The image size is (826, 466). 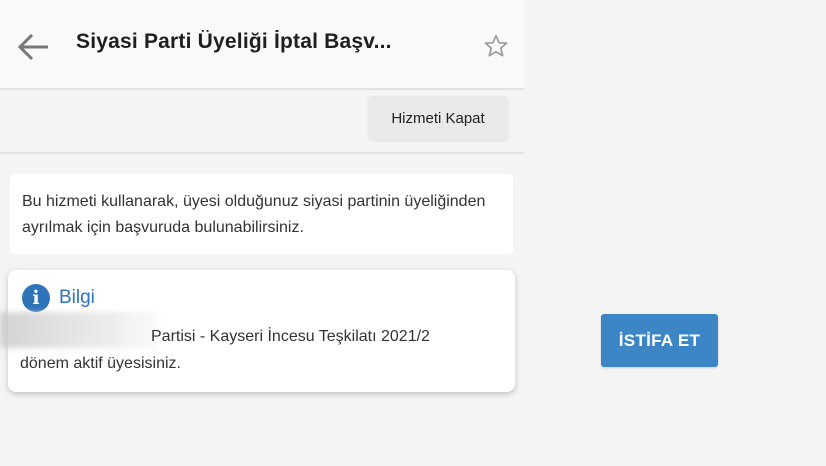 I want to click on redacted-party-name, so click(x=79, y=330).